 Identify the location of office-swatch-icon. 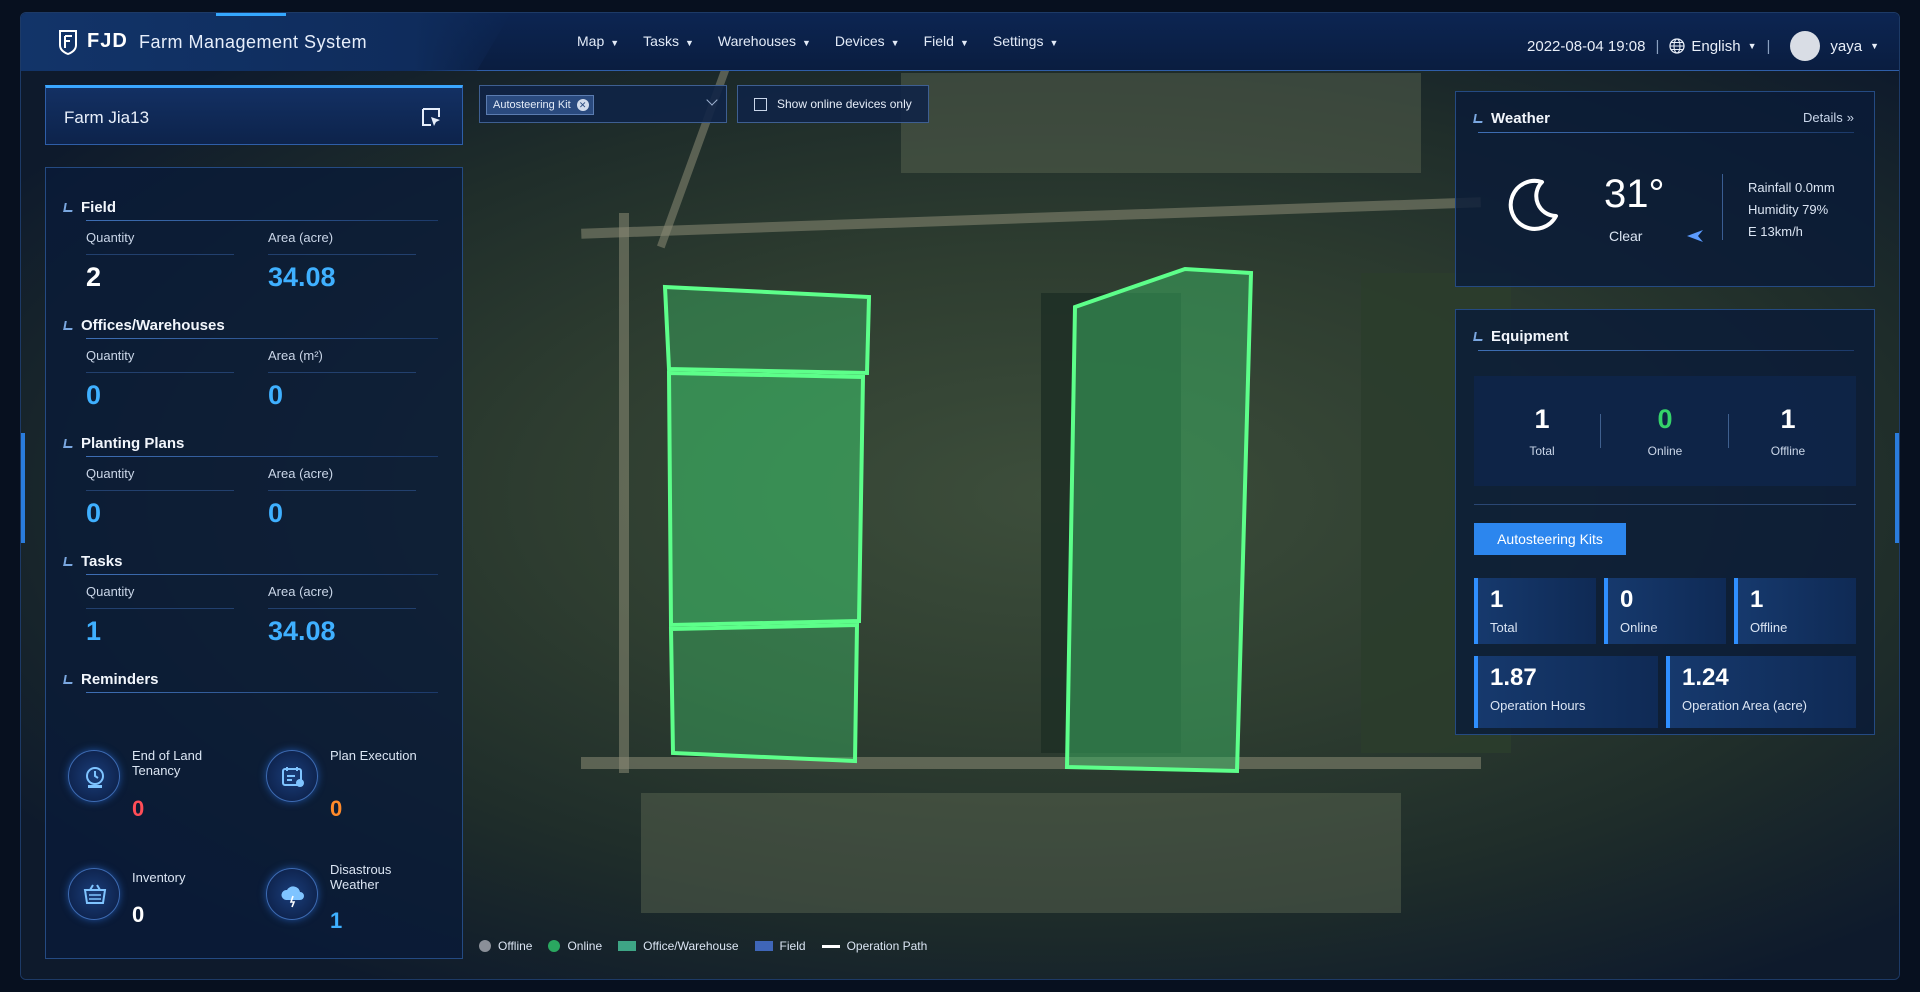
(627, 946).